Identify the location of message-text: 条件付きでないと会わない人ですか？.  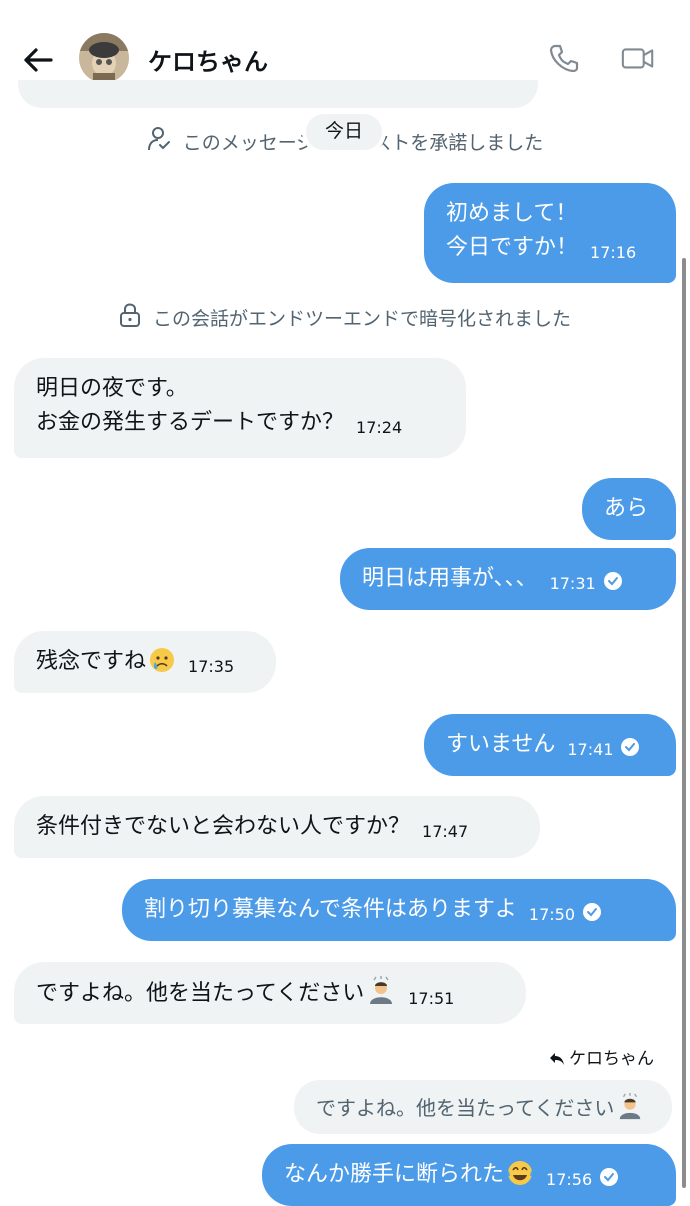
(223, 826).